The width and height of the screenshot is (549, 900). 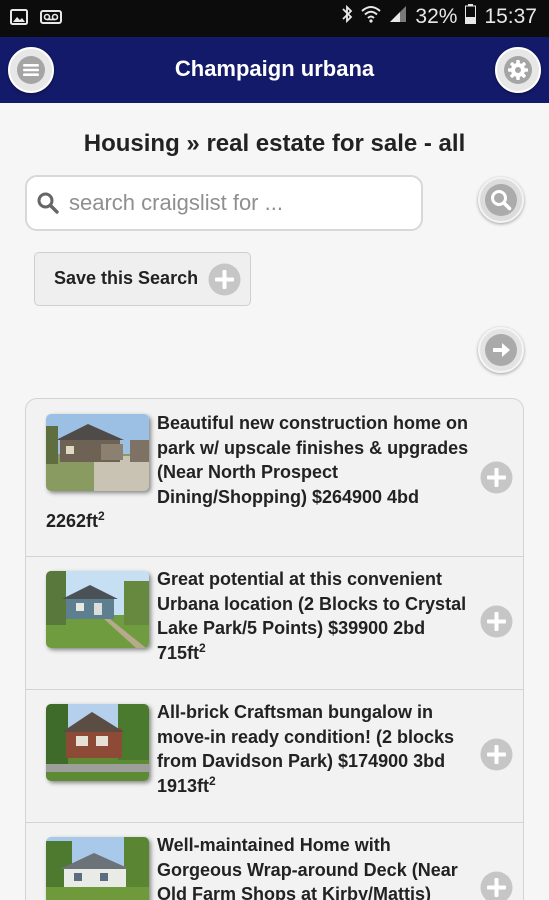 What do you see at coordinates (51, 19) in the screenshot?
I see `voicemail-icon` at bounding box center [51, 19].